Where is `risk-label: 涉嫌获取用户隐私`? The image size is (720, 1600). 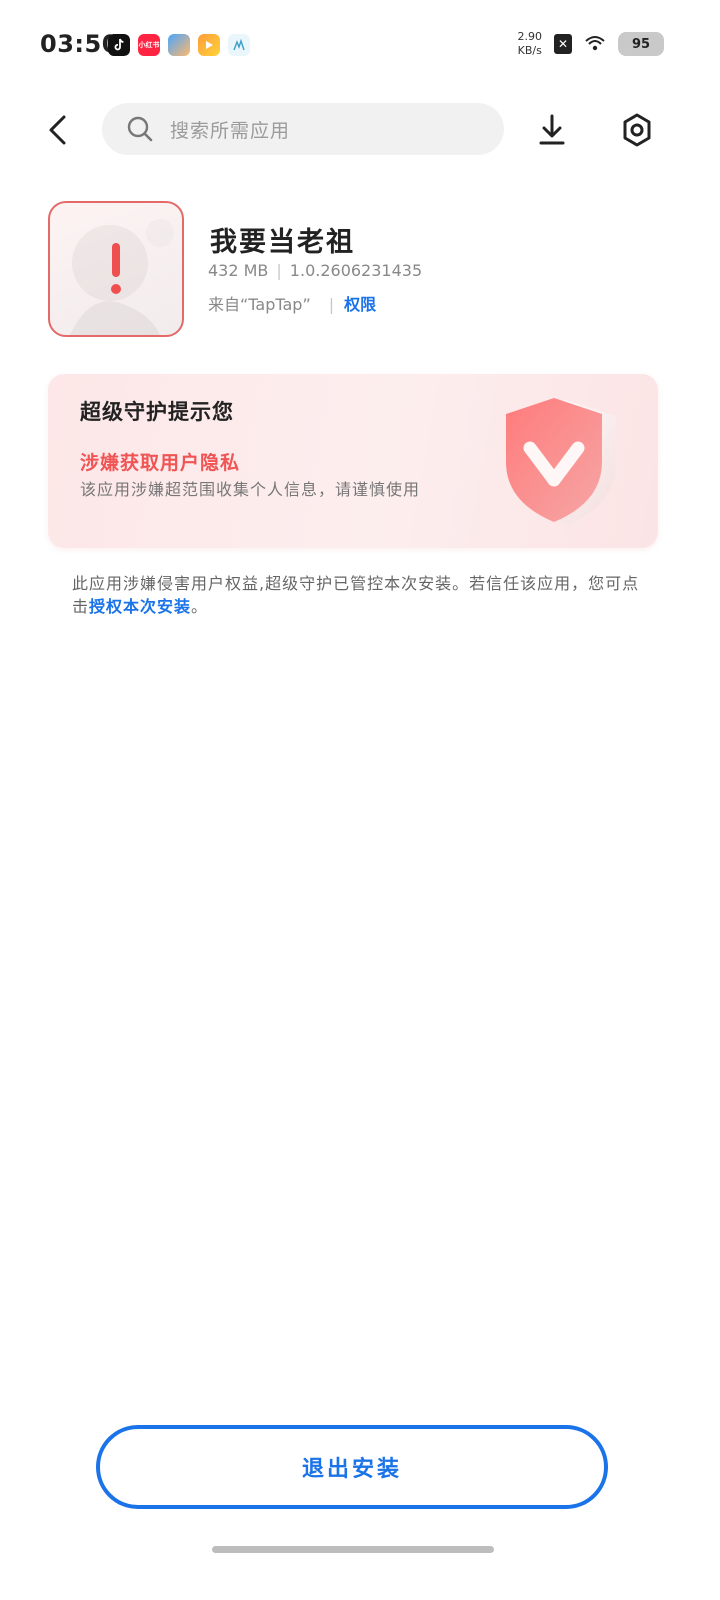
risk-label: 涉嫌获取用户隐私 is located at coordinates (160, 463).